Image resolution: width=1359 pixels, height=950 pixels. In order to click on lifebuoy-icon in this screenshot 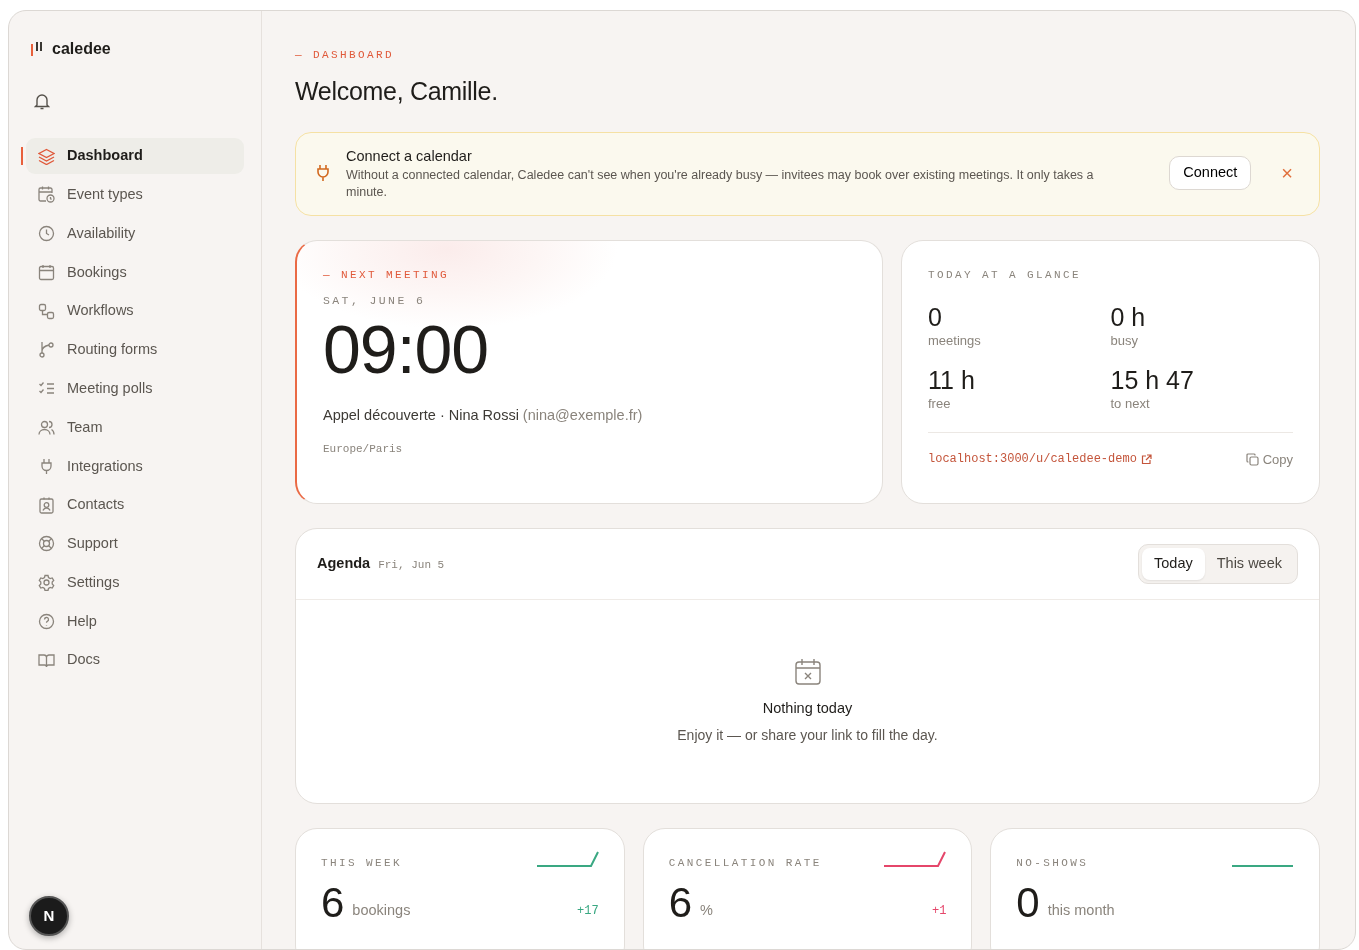, I will do `click(46, 544)`.